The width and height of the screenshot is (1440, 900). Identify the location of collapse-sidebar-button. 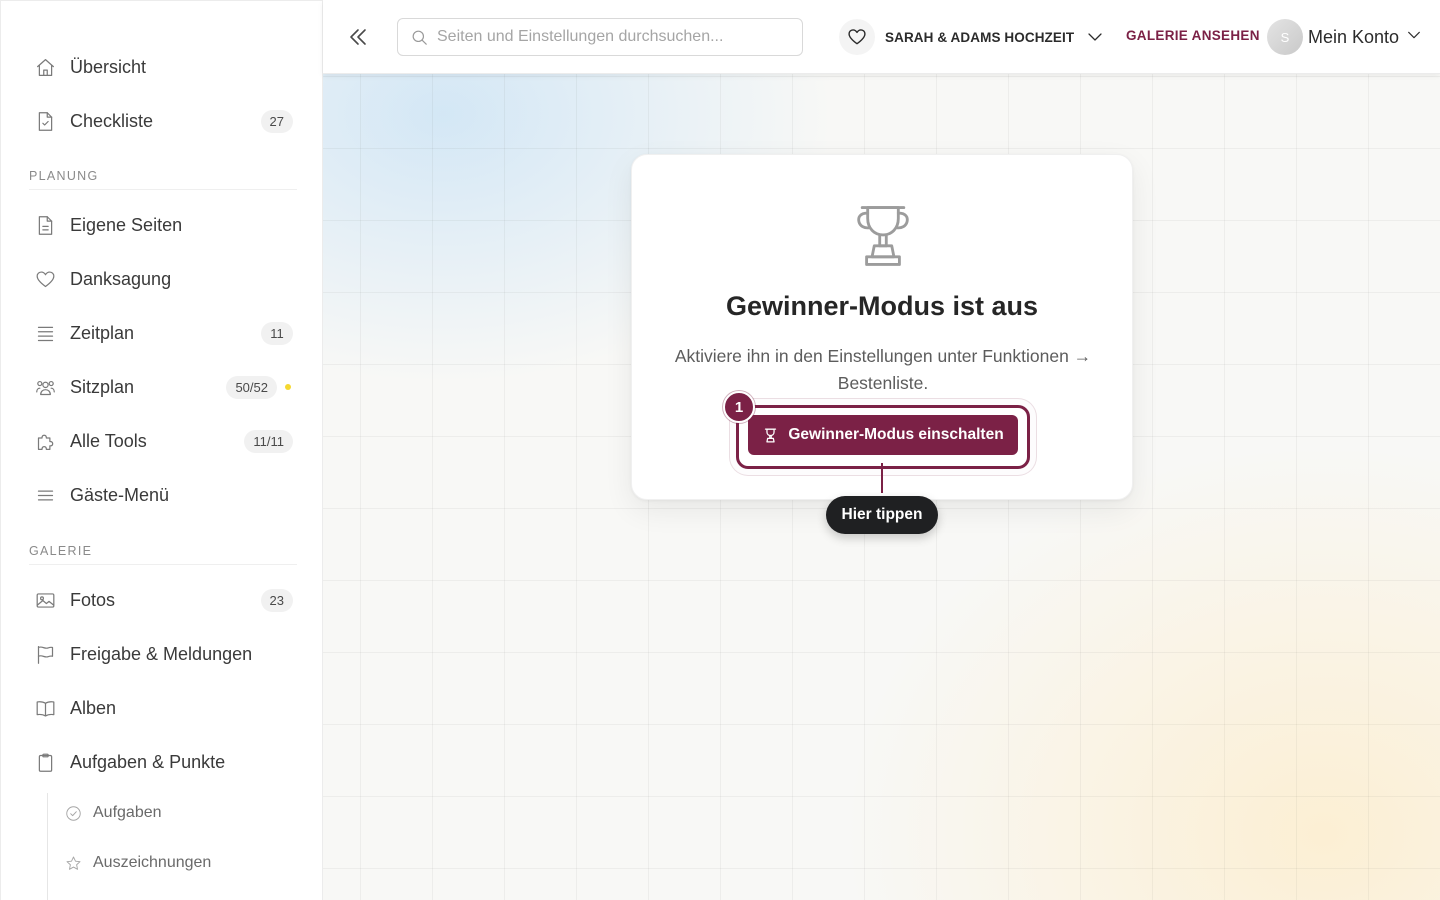
(358, 37).